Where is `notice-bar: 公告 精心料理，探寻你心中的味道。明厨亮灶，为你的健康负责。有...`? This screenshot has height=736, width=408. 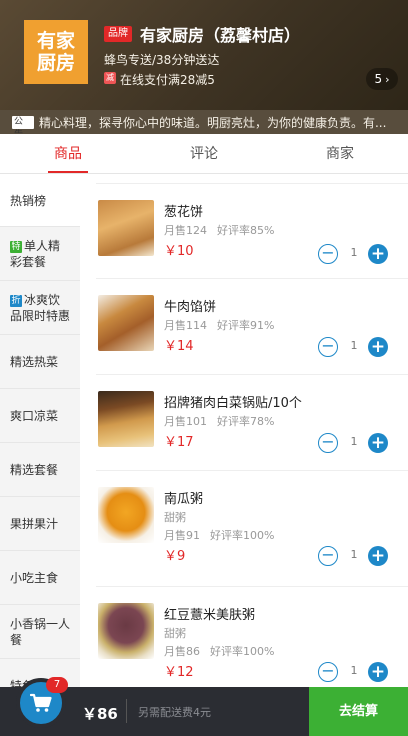
notice-bar: 公告 精心料理，探寻你心中的味道。明厨亮灶，为你的健康负责。有... is located at coordinates (204, 125).